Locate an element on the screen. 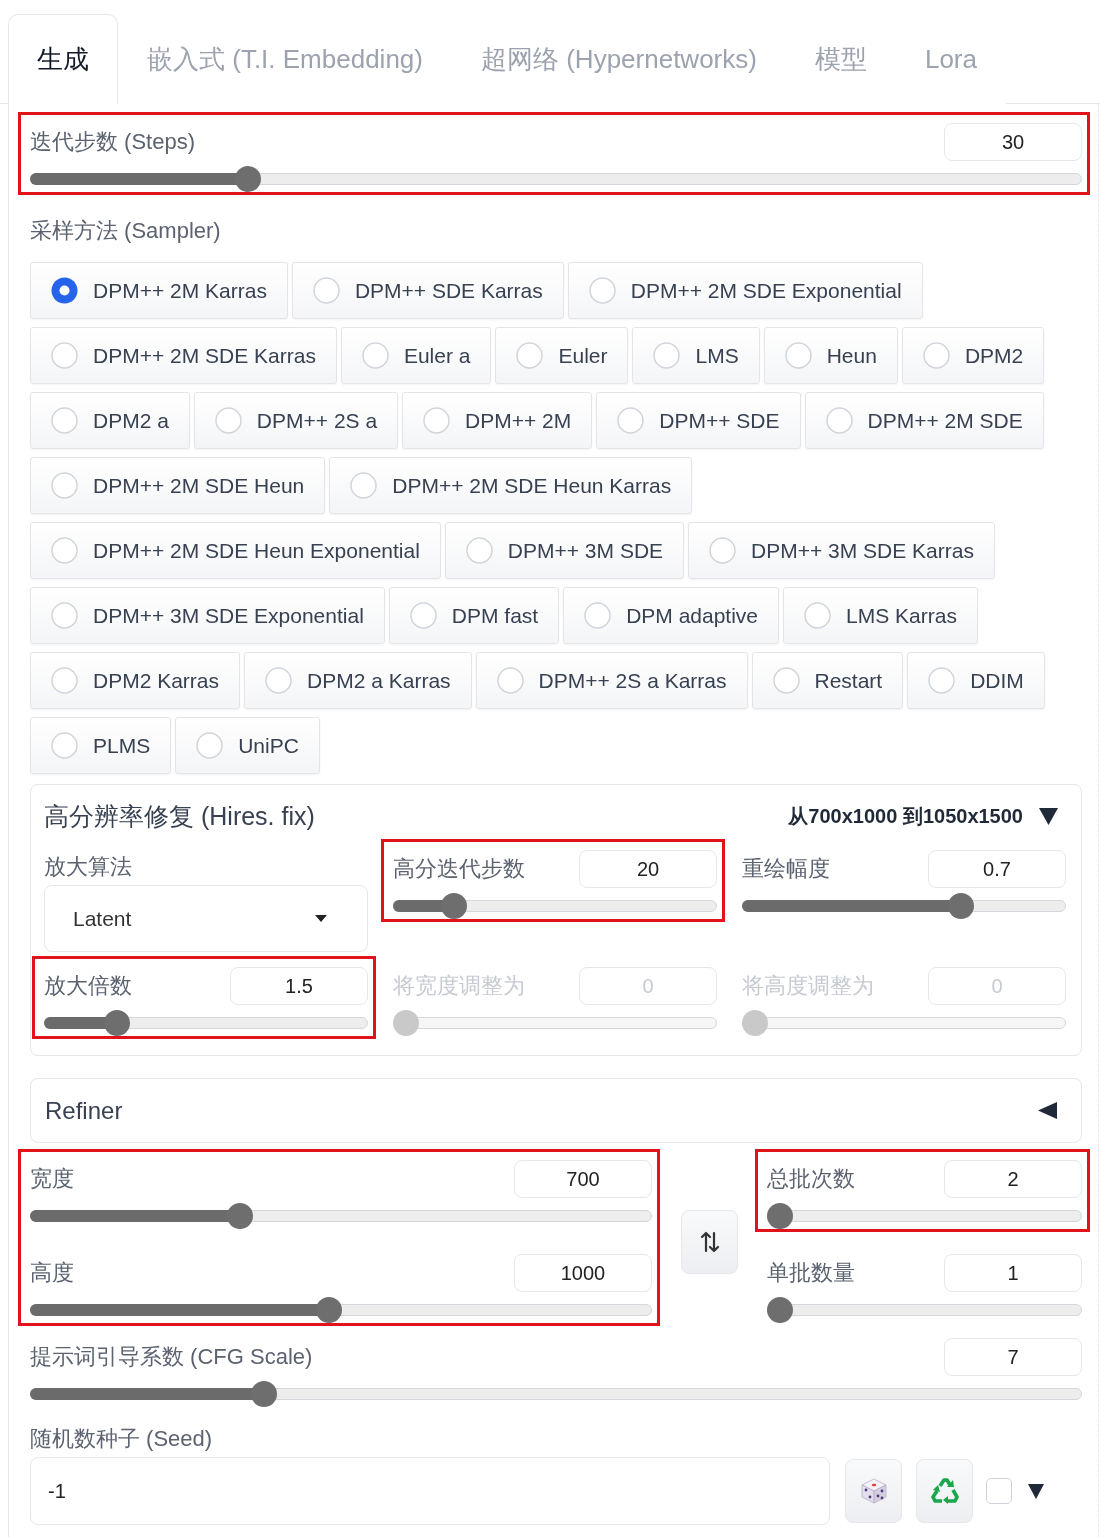 The height and width of the screenshot is (1537, 1100). number-field: 1 is located at coordinates (1013, 1273).